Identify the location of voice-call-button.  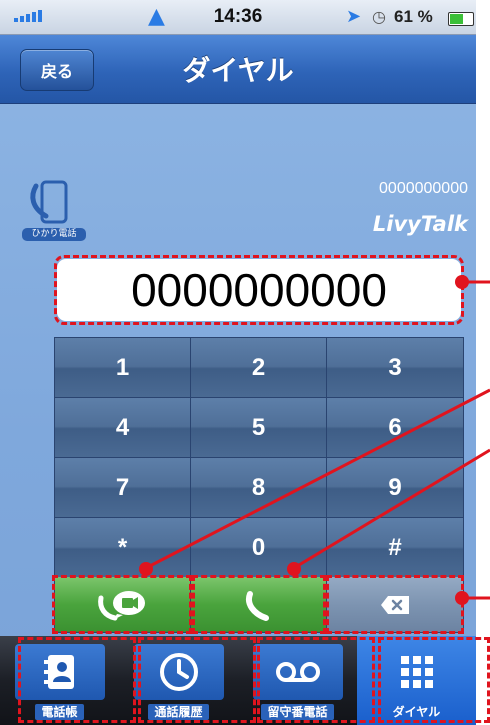
(259, 604).